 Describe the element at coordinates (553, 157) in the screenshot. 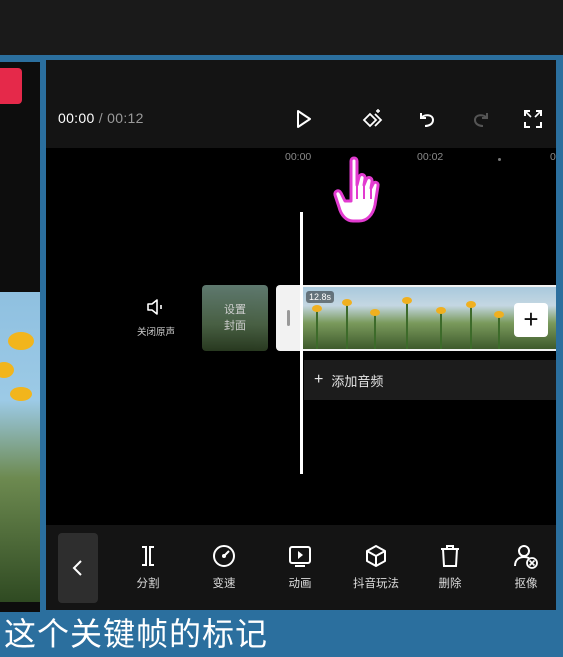

I see `ruler-label: 0` at that location.